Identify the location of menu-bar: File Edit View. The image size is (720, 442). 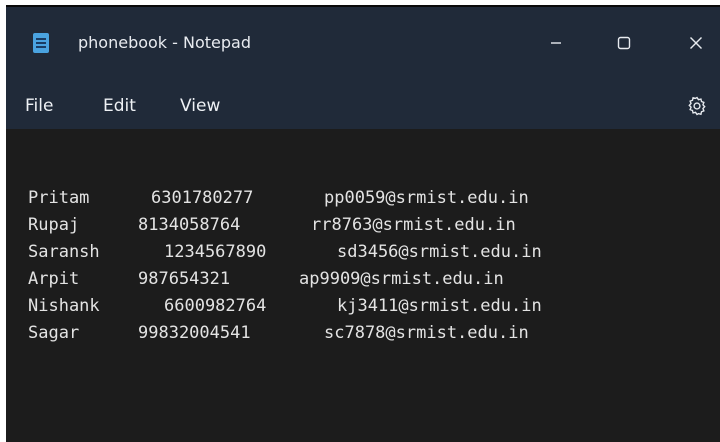
(363, 106).